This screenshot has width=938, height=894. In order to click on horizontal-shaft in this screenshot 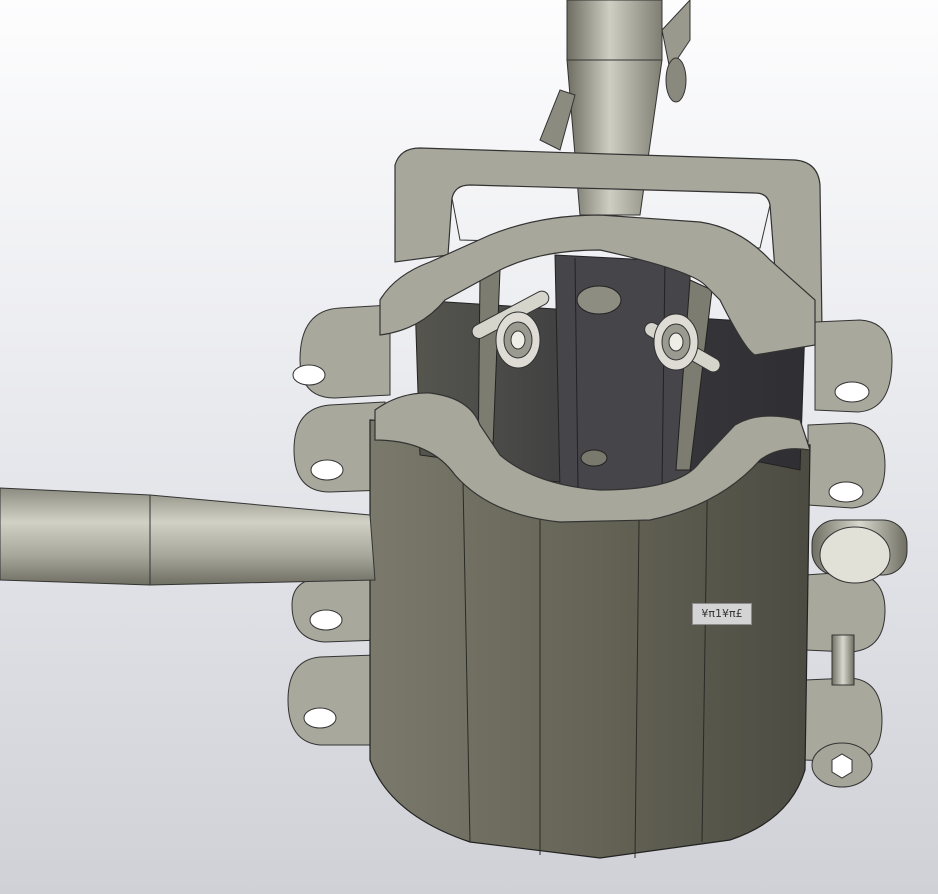, I will do `click(188, 536)`.